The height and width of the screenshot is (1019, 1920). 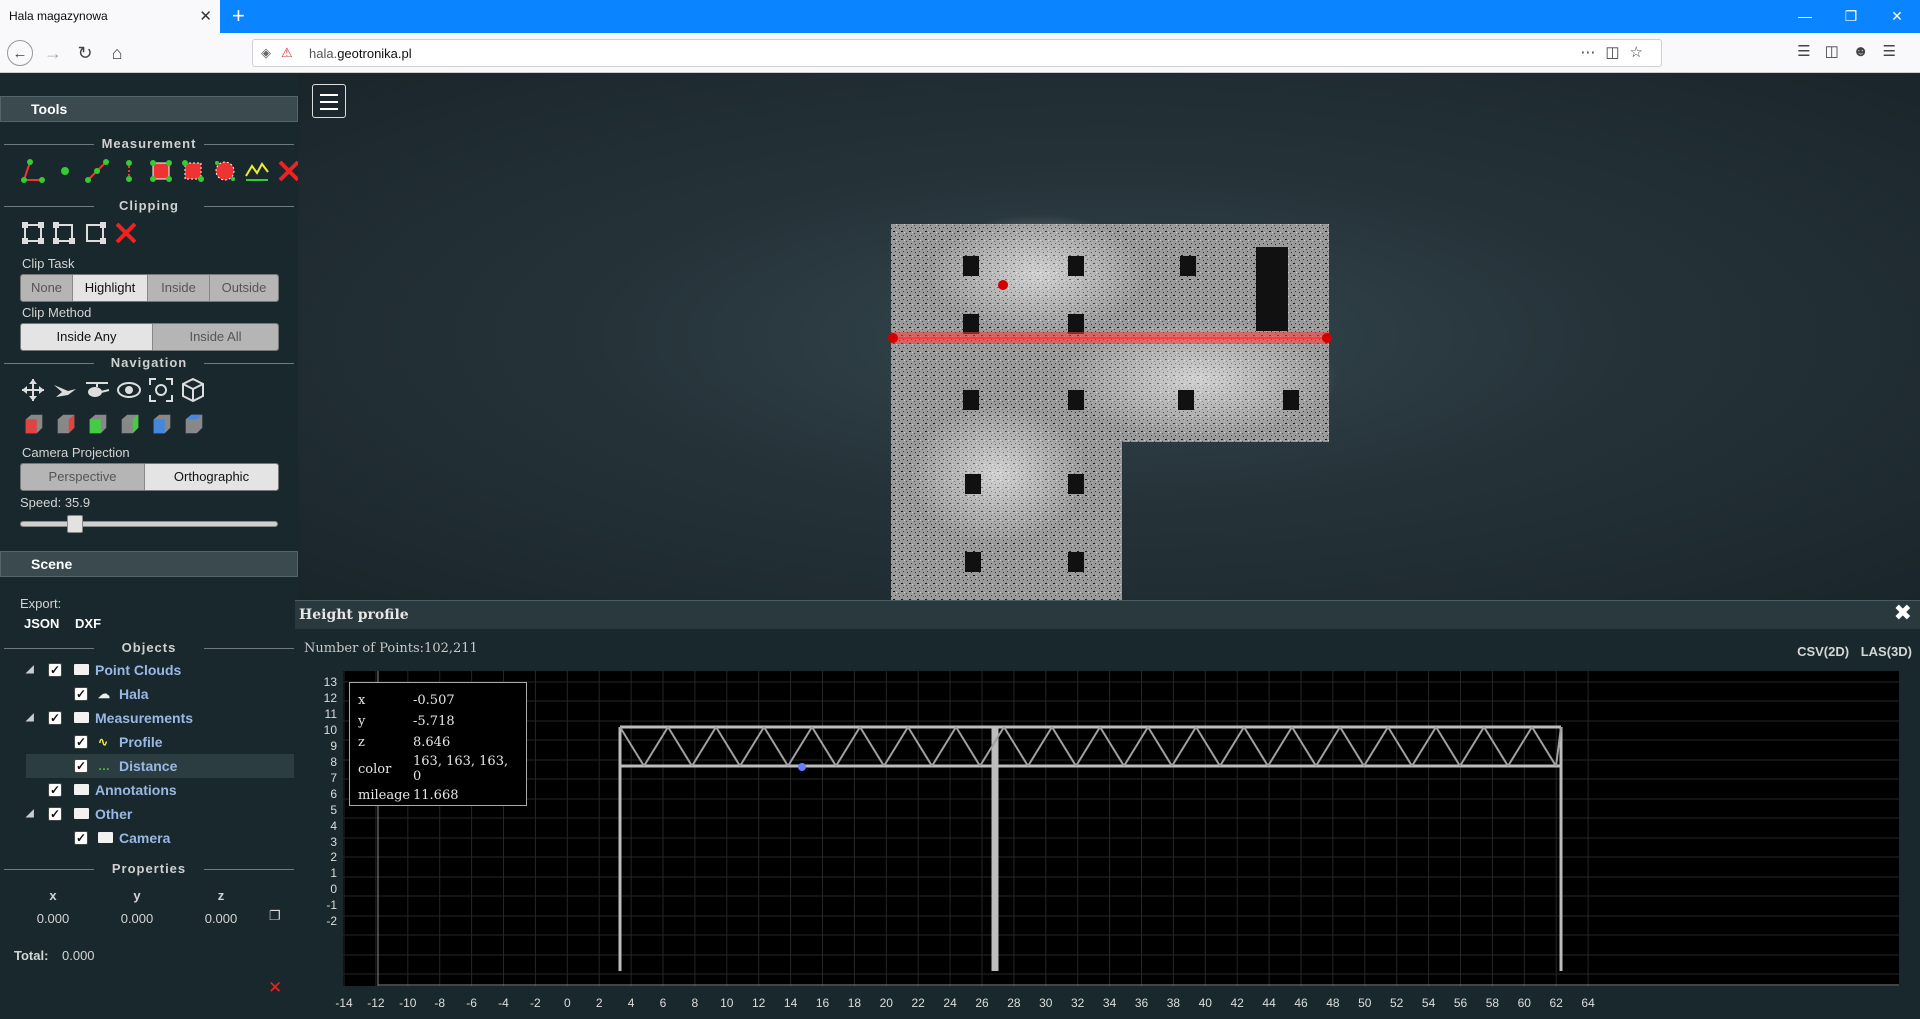 What do you see at coordinates (160, 670) in the screenshot?
I see `tree-item-point-clouds: ◢ ✓ Point Clouds` at bounding box center [160, 670].